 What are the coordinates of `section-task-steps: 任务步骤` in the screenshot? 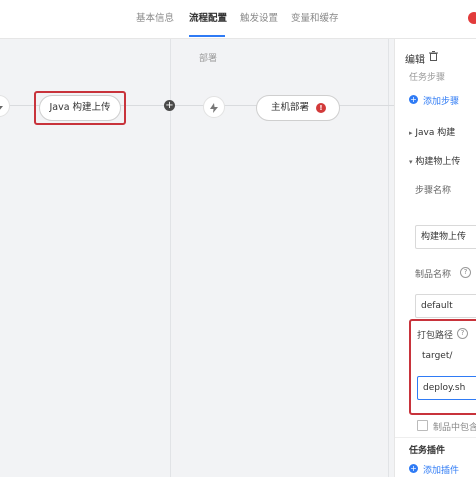 It's located at (427, 78).